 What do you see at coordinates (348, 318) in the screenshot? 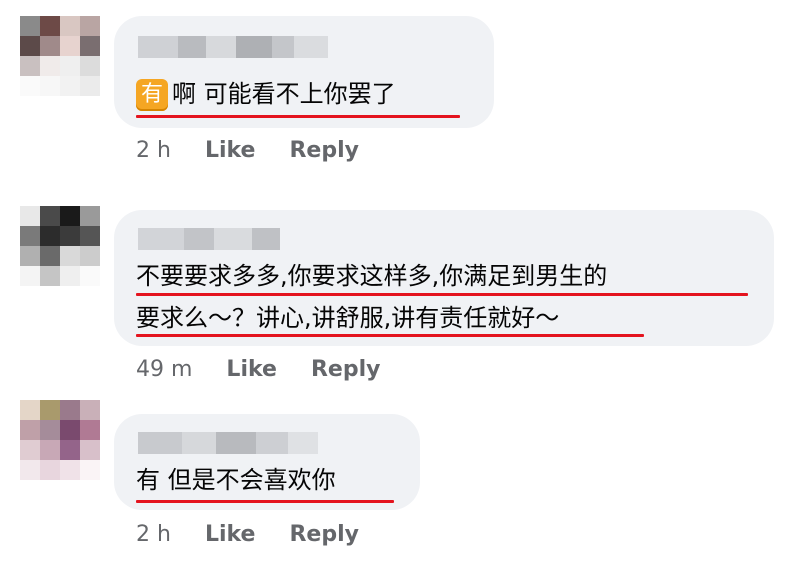
I see `comment-text-line-2: 要求么～？讲心,讲舒服,讲有责任就好～` at bounding box center [348, 318].